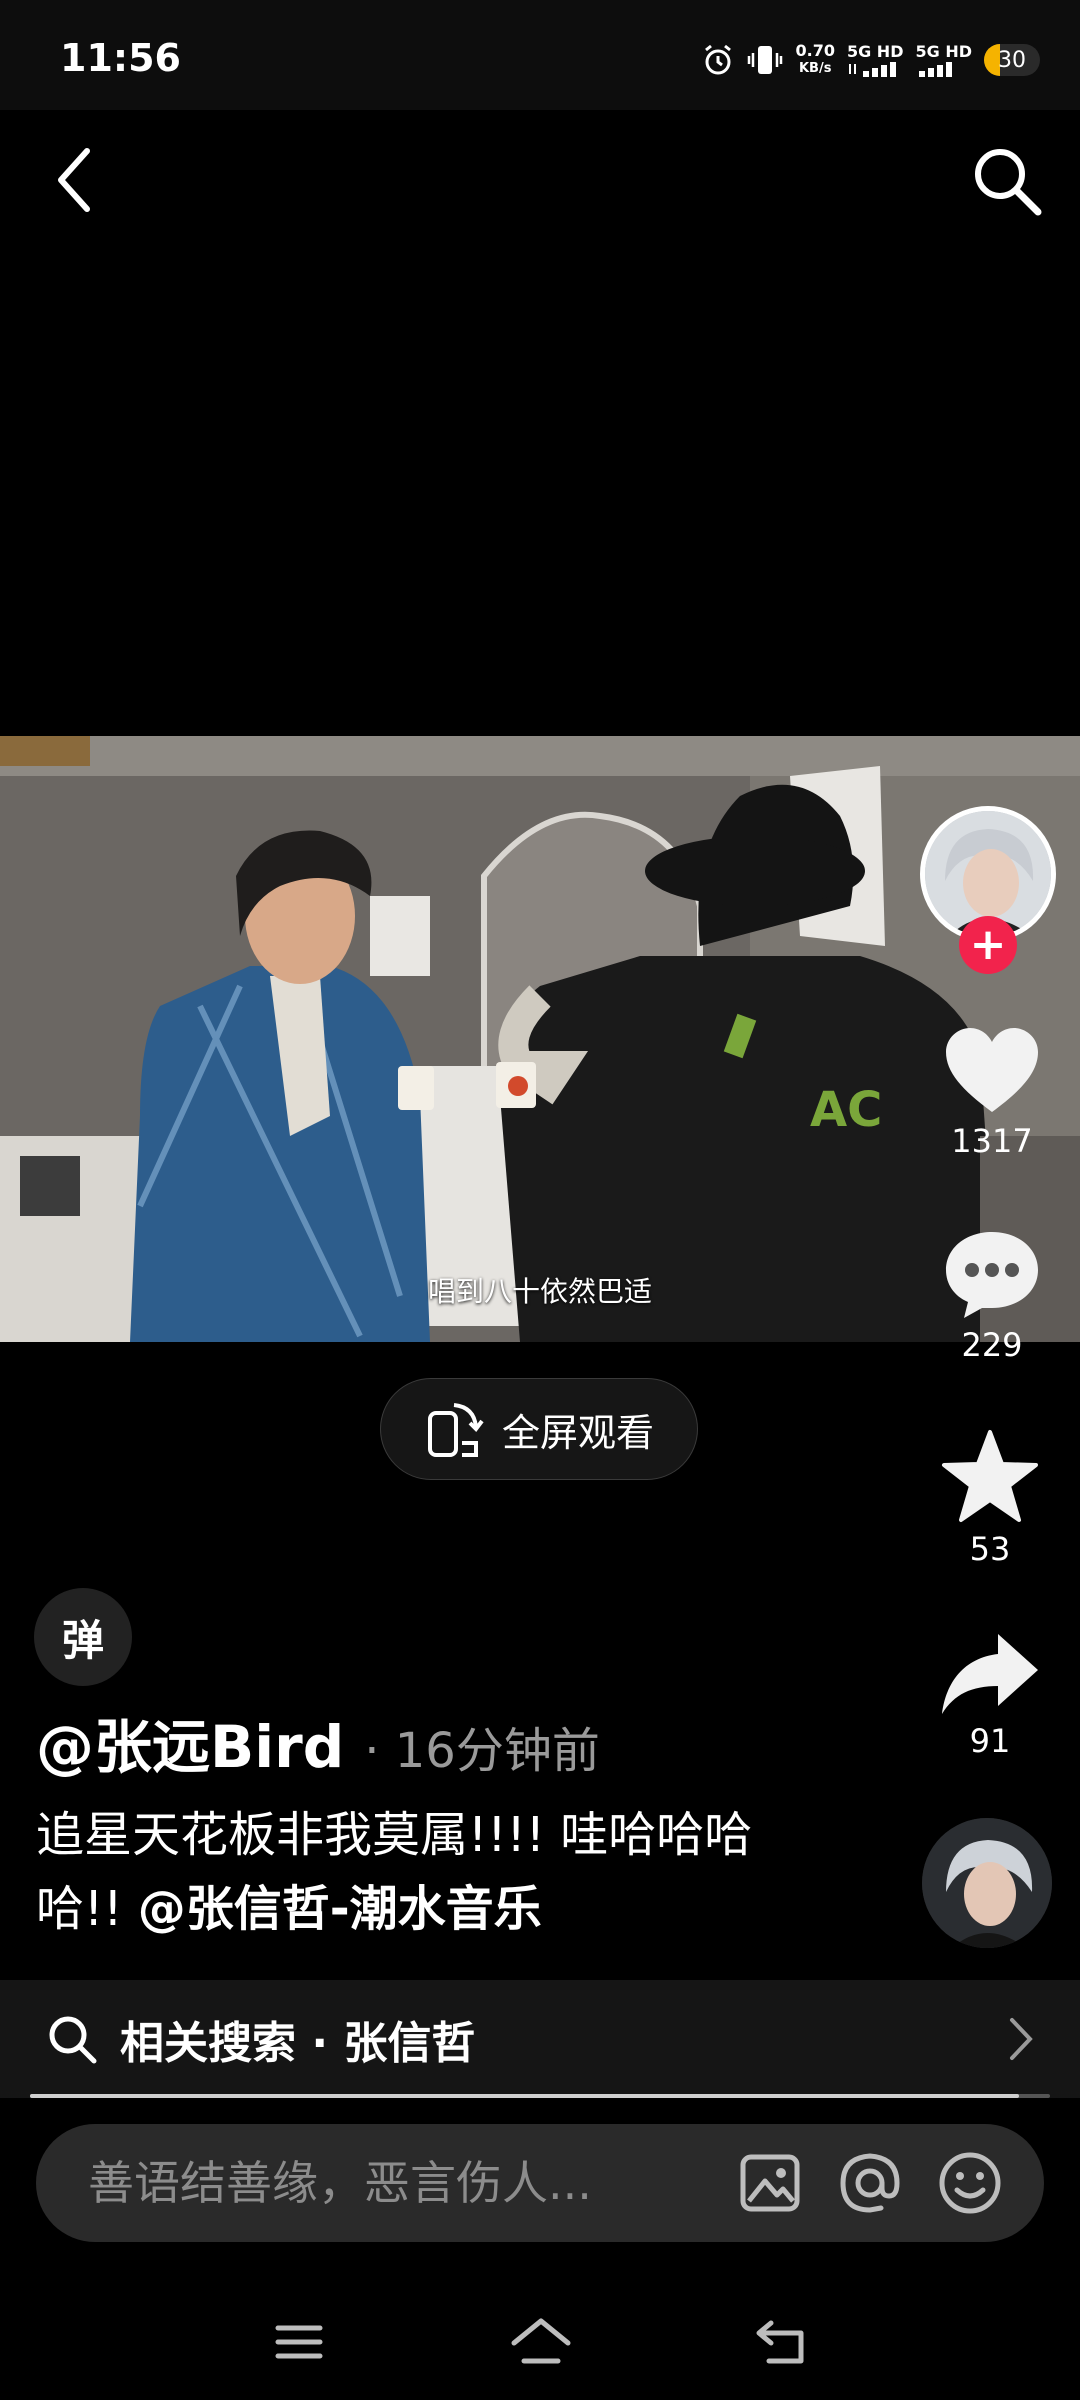 This screenshot has height=2400, width=1080. Describe the element at coordinates (990, 1476) in the screenshot. I see `star-icon` at that location.